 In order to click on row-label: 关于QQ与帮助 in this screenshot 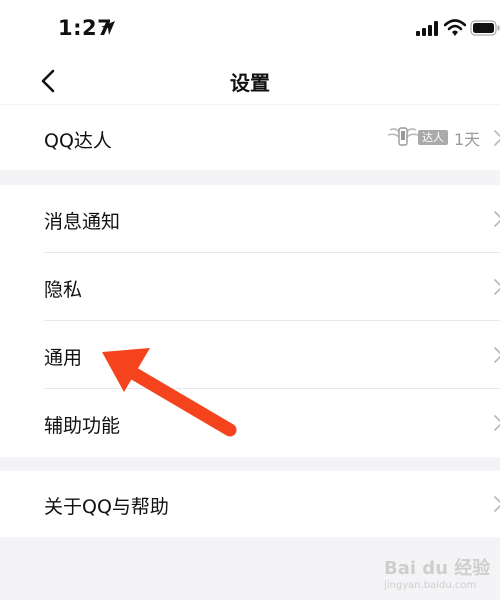, I will do `click(106, 507)`.